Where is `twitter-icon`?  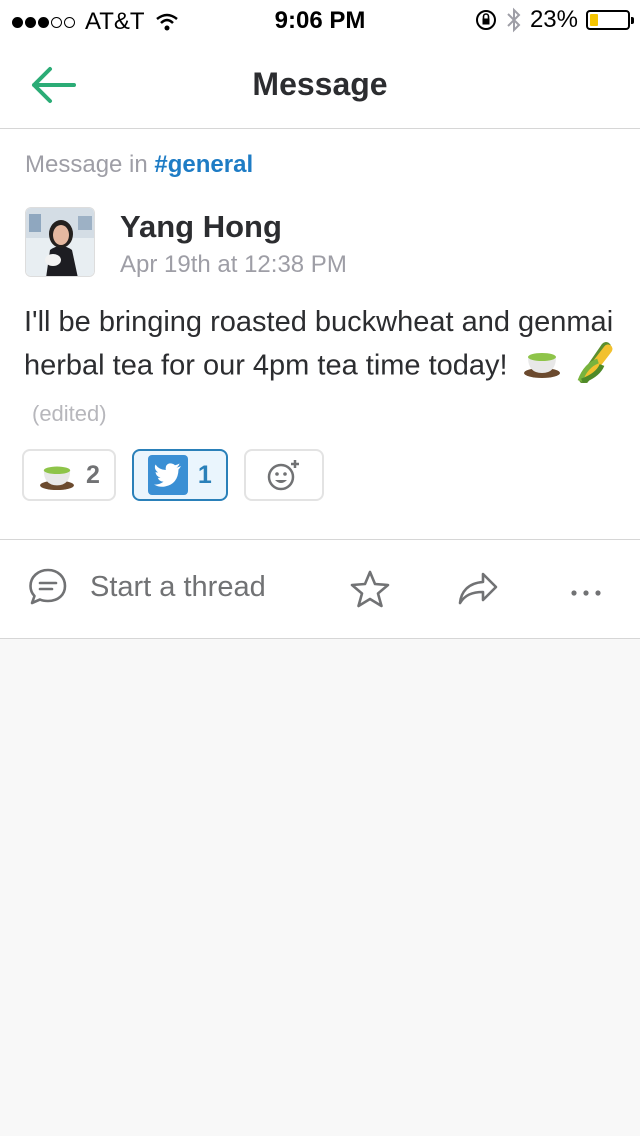 twitter-icon is located at coordinates (167, 475).